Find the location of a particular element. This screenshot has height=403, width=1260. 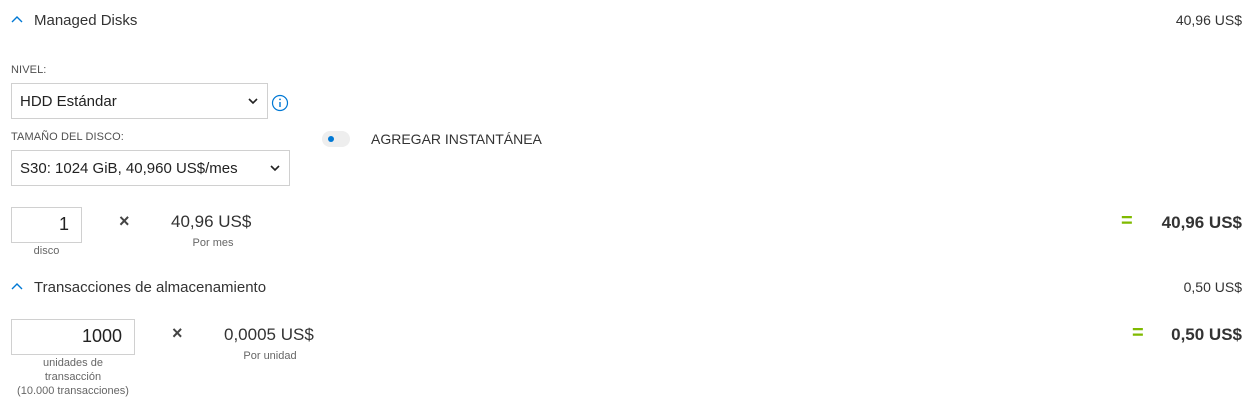

disk-size-select-value: S30: 1024 GiB, 40,960 US$/mes is located at coordinates (129, 168).